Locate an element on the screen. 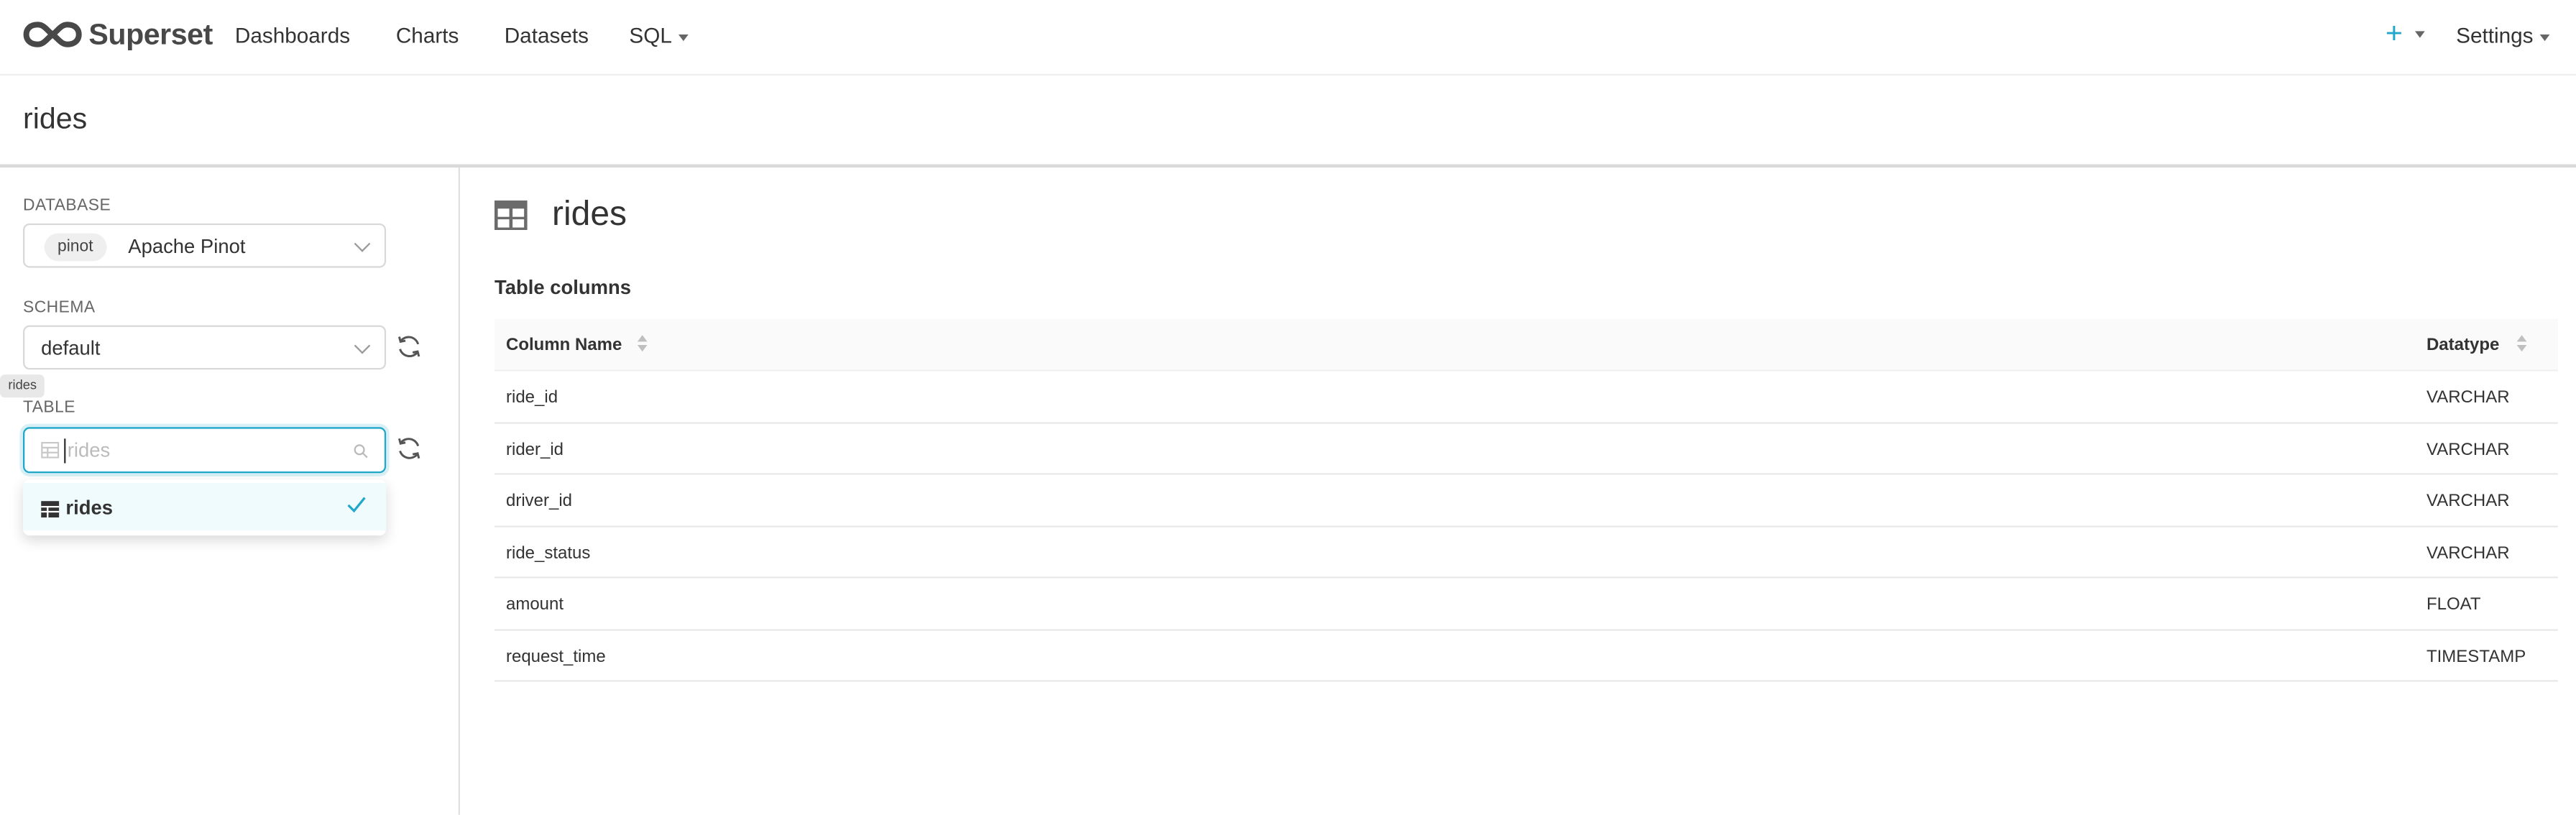  column-name-cell: amount is located at coordinates (534, 604).